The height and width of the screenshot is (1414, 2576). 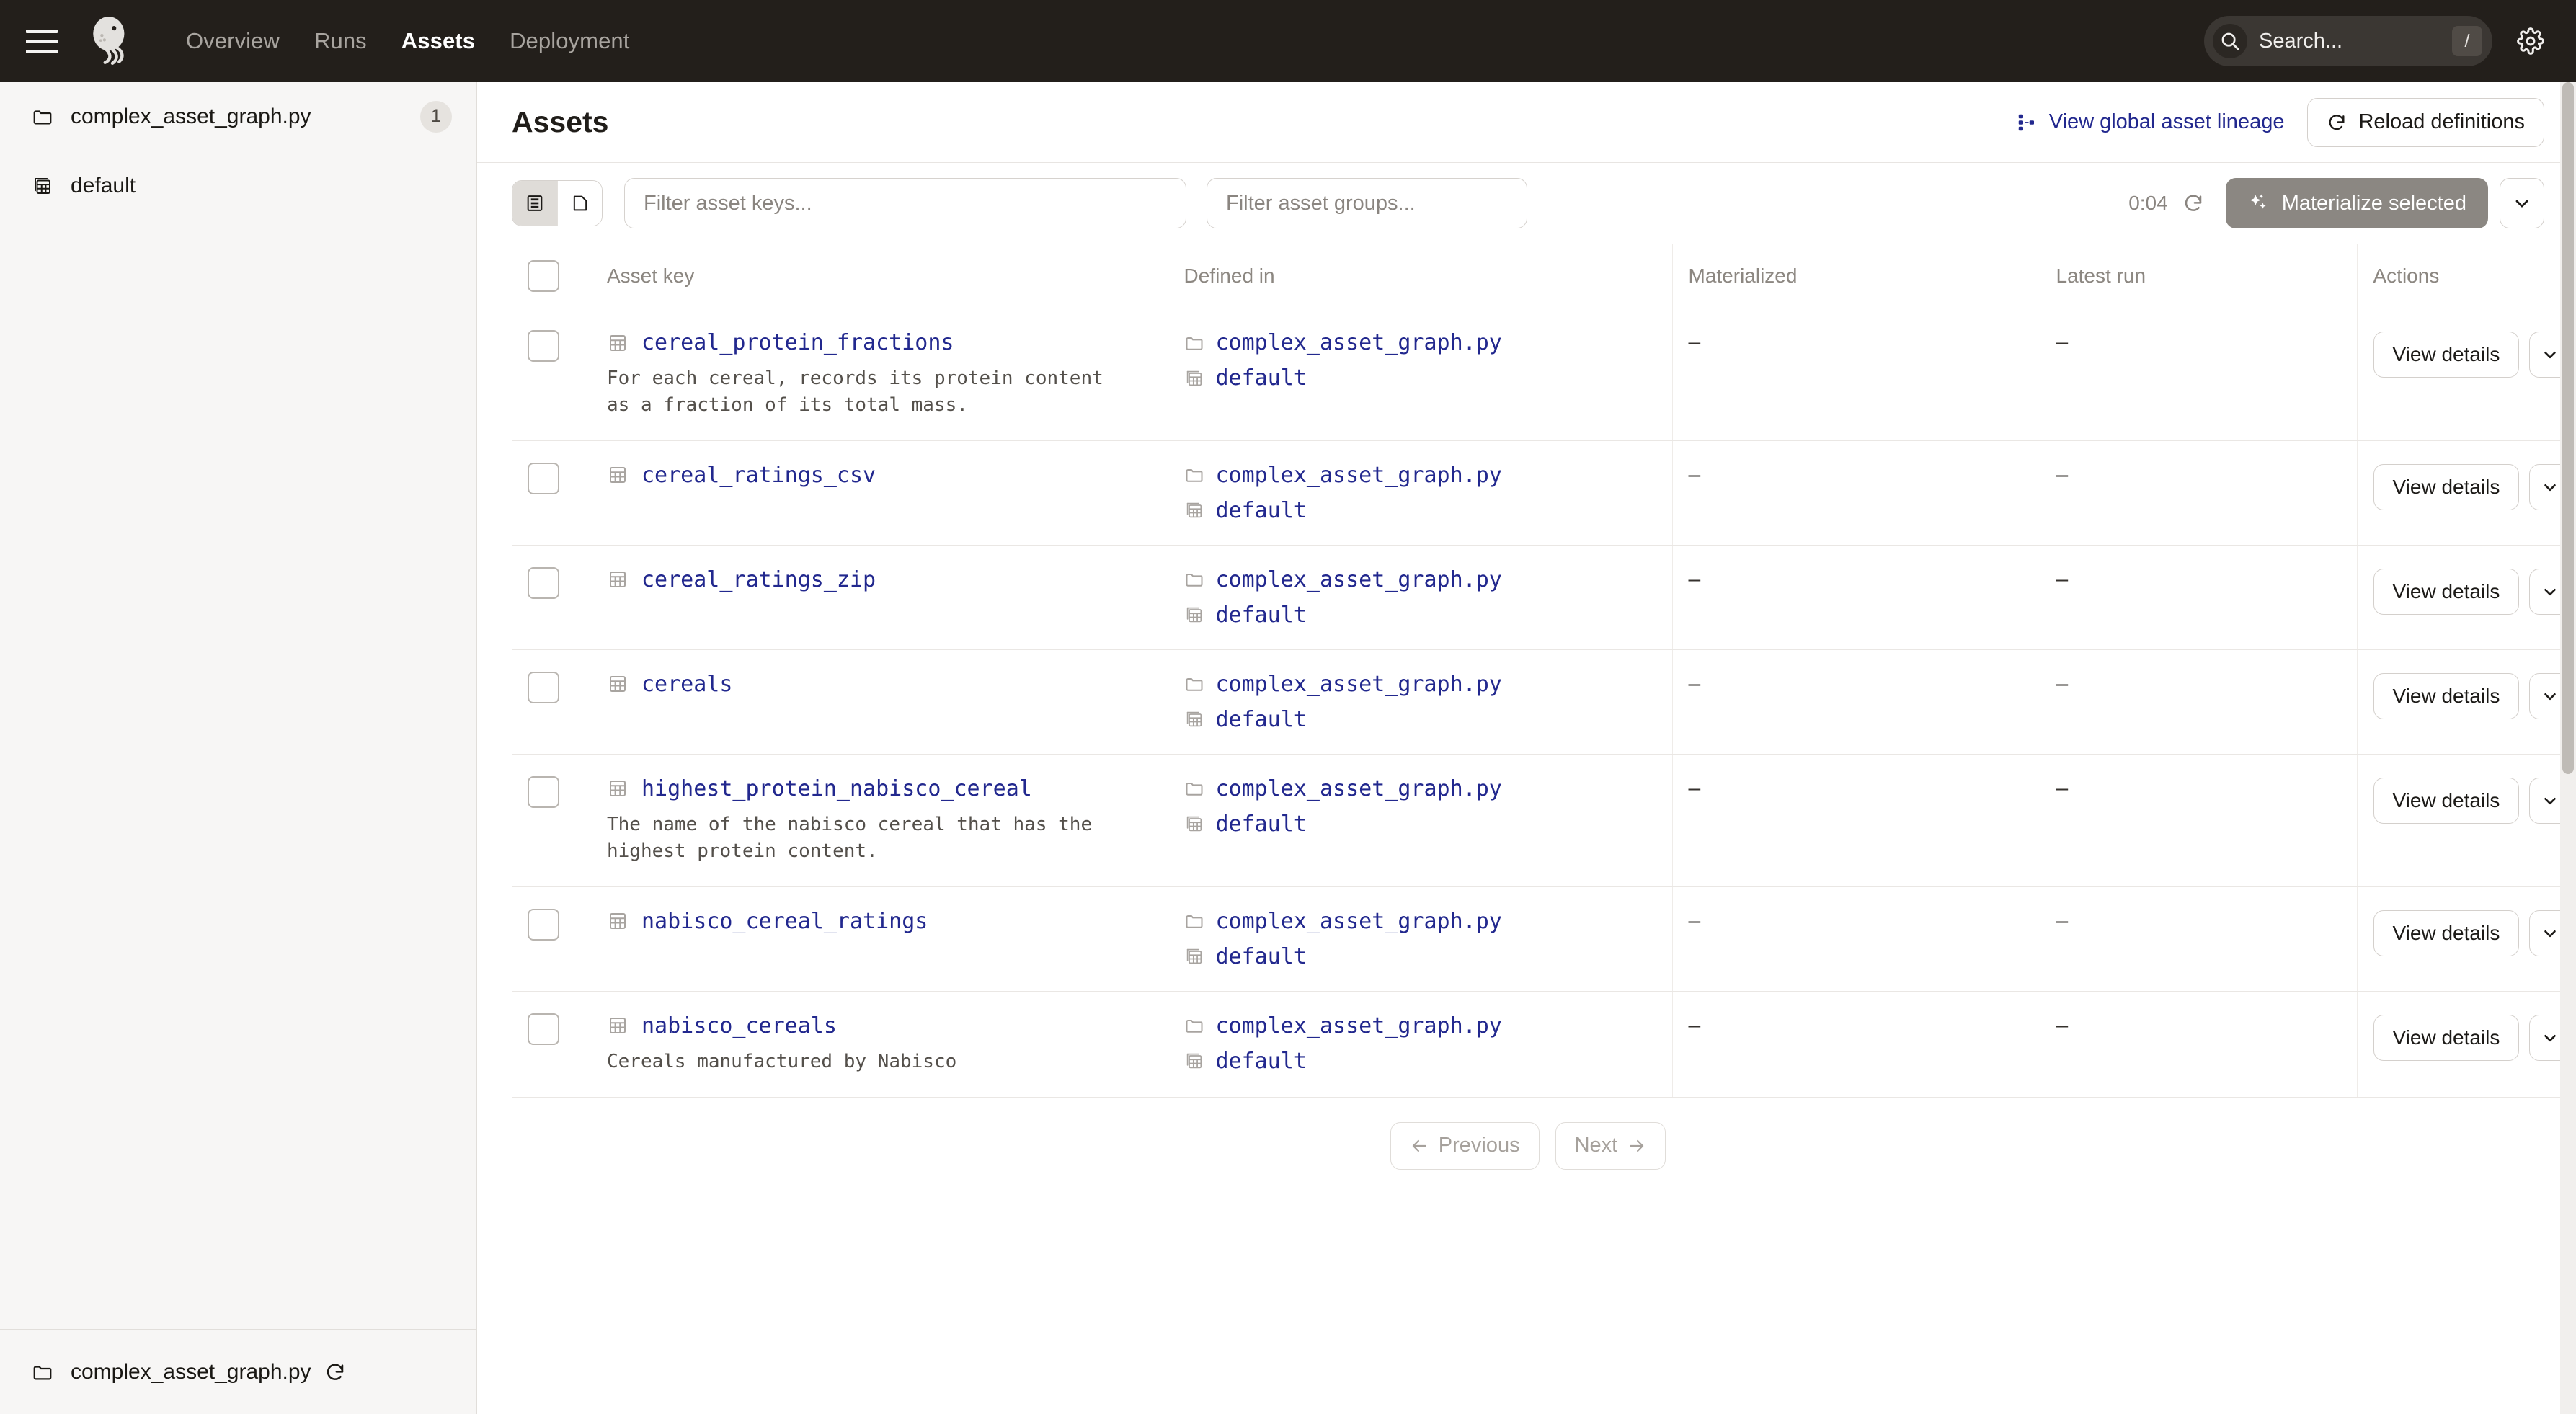 I want to click on sidebar-item-label: default, so click(x=103, y=185).